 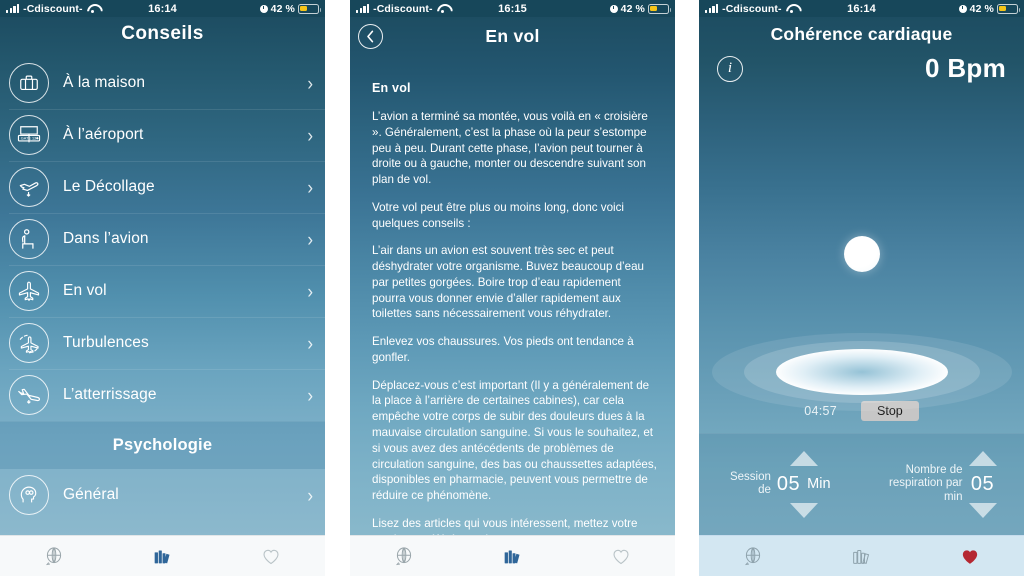 What do you see at coordinates (103, 134) in the screenshot?
I see `list-item-label: À l’aéroport` at bounding box center [103, 134].